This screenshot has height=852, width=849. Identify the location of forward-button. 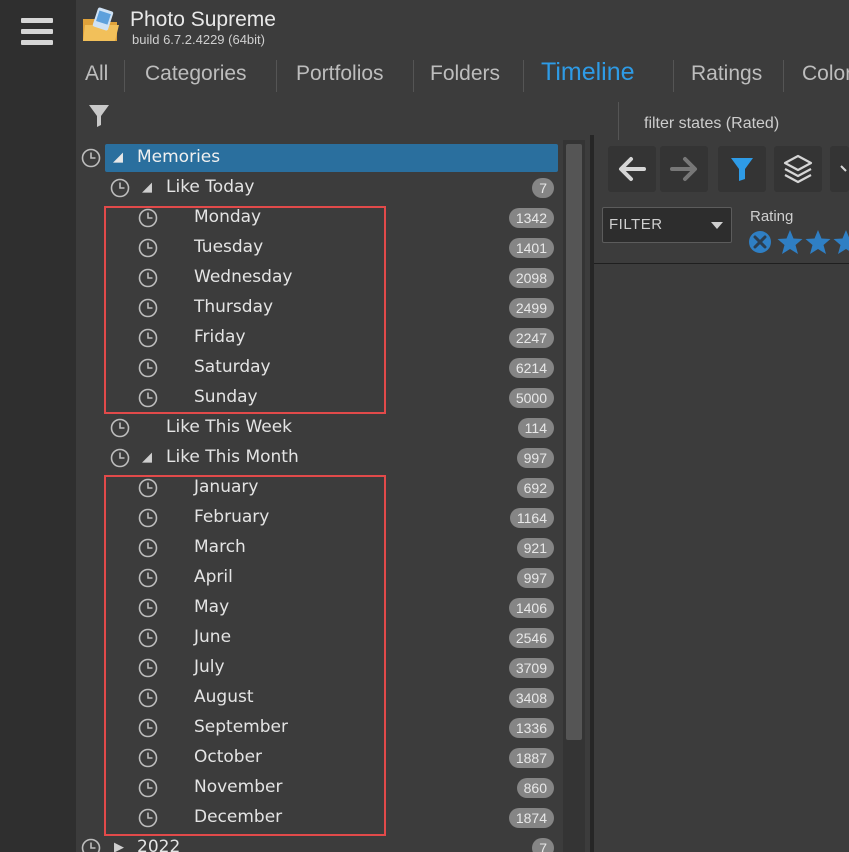
(684, 169).